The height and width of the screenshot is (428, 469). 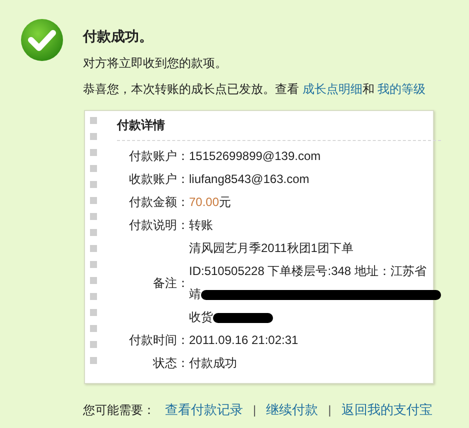 I want to click on footer-link: 查看付款记录, so click(x=204, y=410).